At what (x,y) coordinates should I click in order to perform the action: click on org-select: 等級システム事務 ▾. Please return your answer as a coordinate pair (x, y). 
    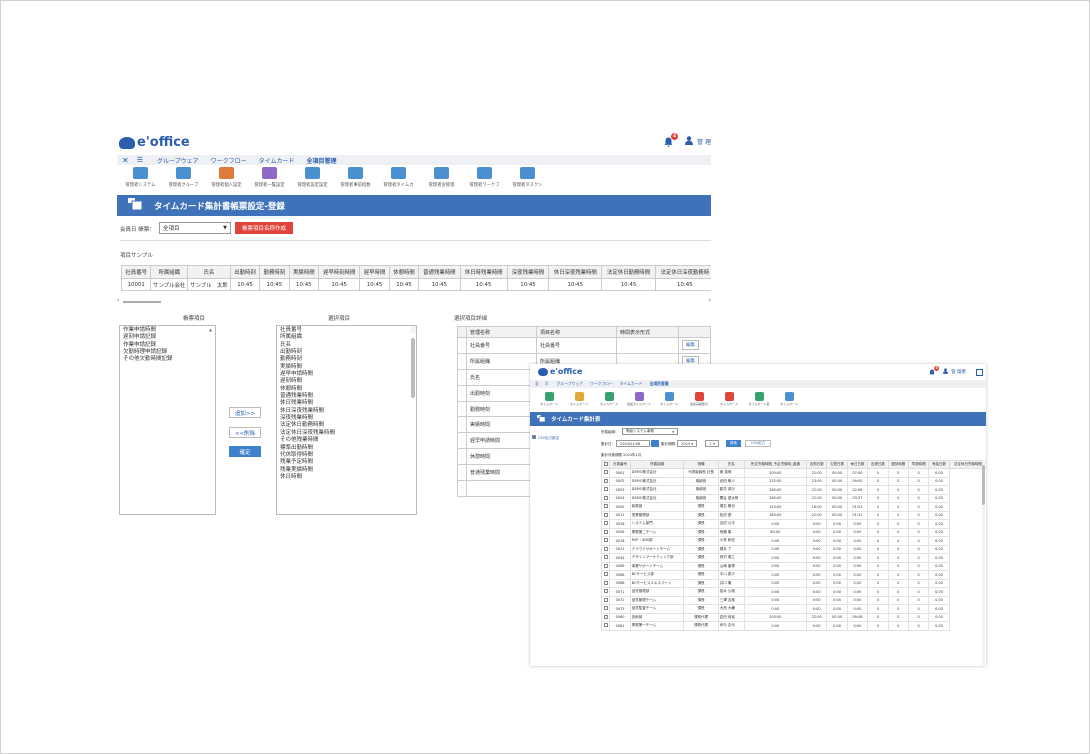
    Looking at the image, I should click on (650, 431).